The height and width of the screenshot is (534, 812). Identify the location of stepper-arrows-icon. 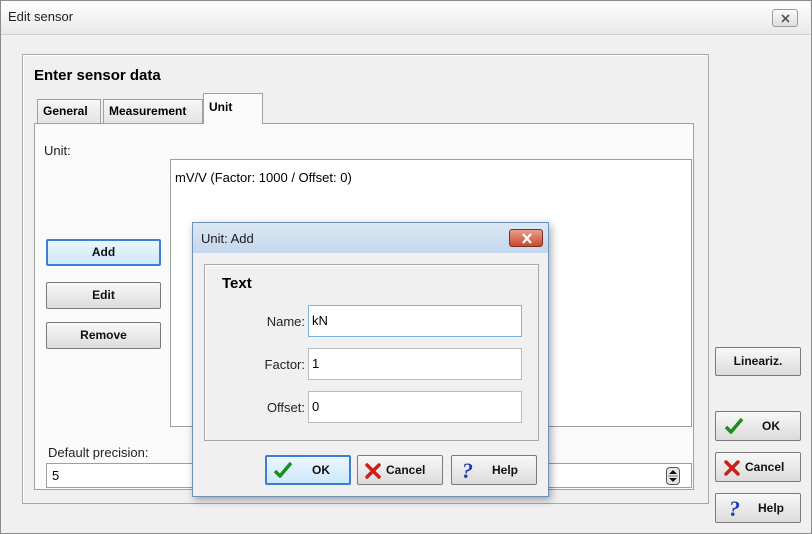
(673, 476).